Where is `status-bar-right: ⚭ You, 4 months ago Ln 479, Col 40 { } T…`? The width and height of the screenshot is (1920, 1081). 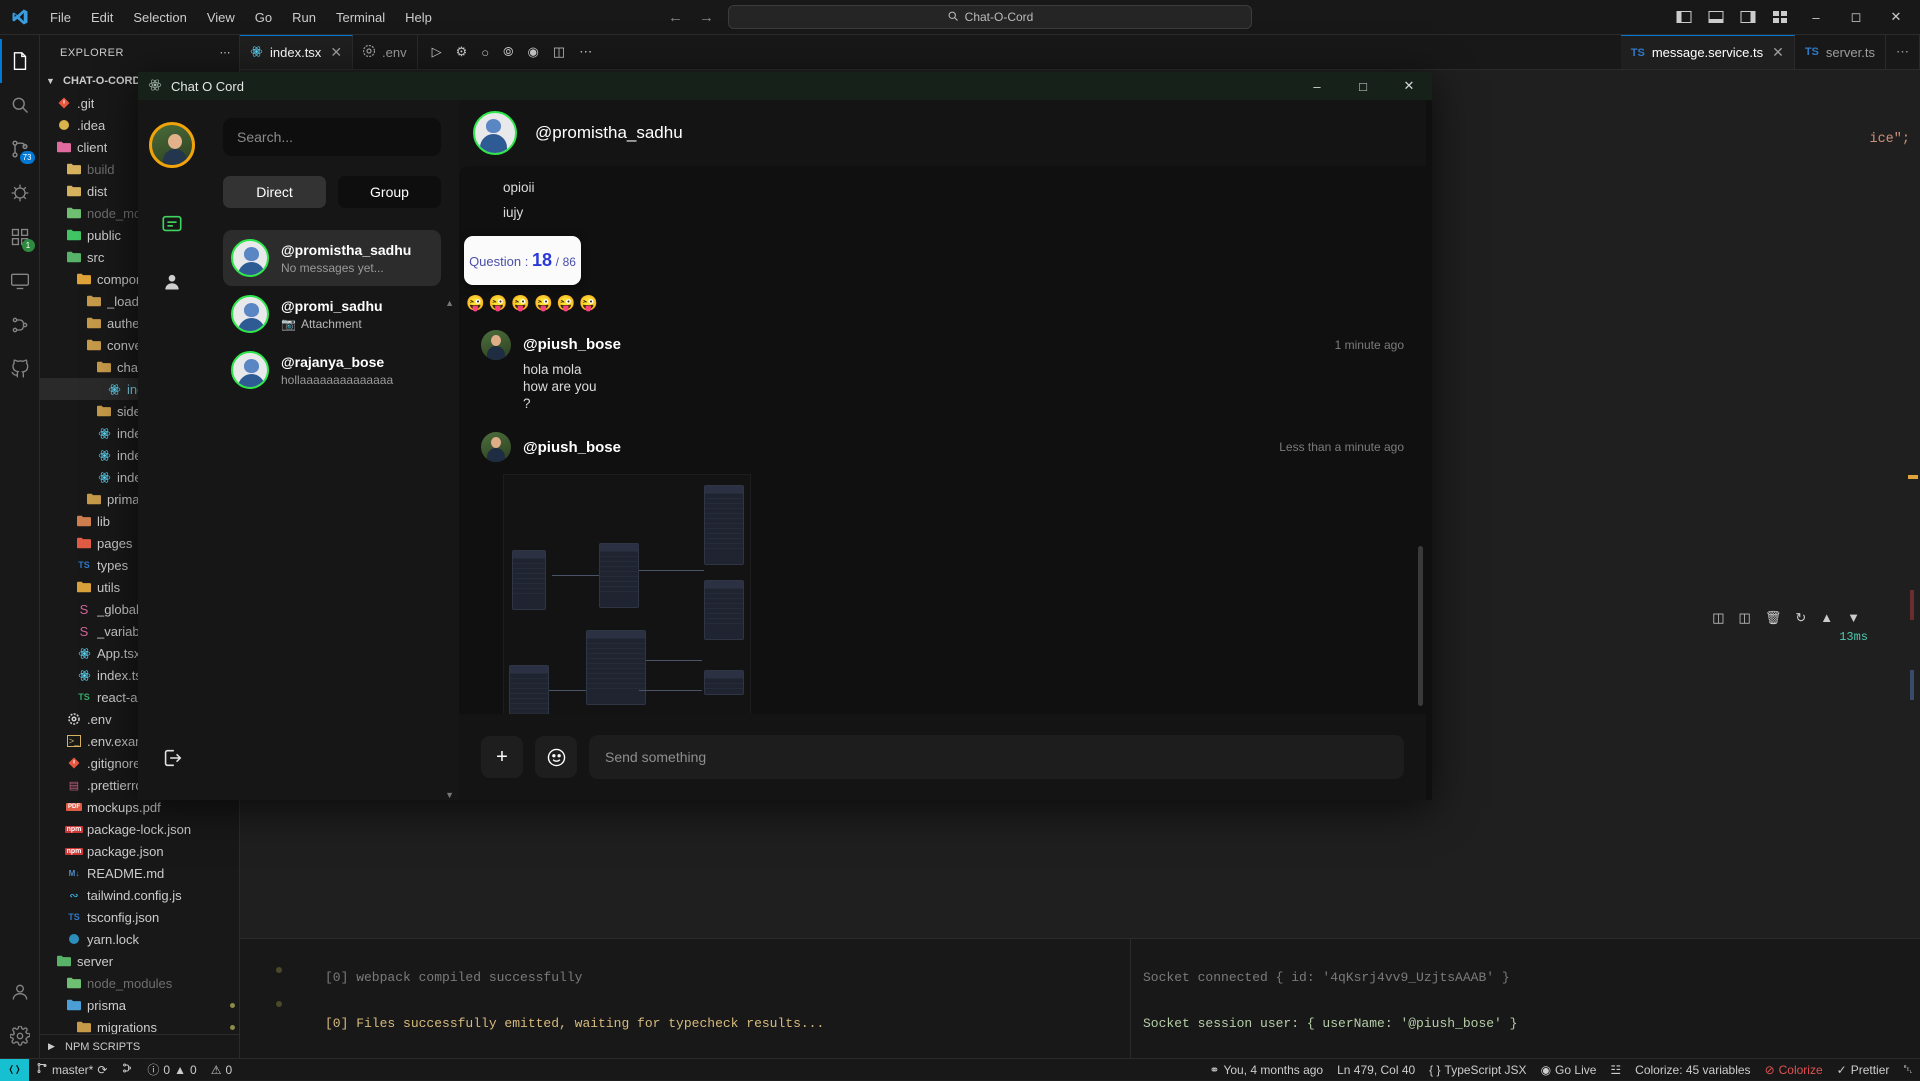 status-bar-right: ⚭ You, 4 months ago Ln 479, Col 40 { } T… is located at coordinates (1561, 1070).